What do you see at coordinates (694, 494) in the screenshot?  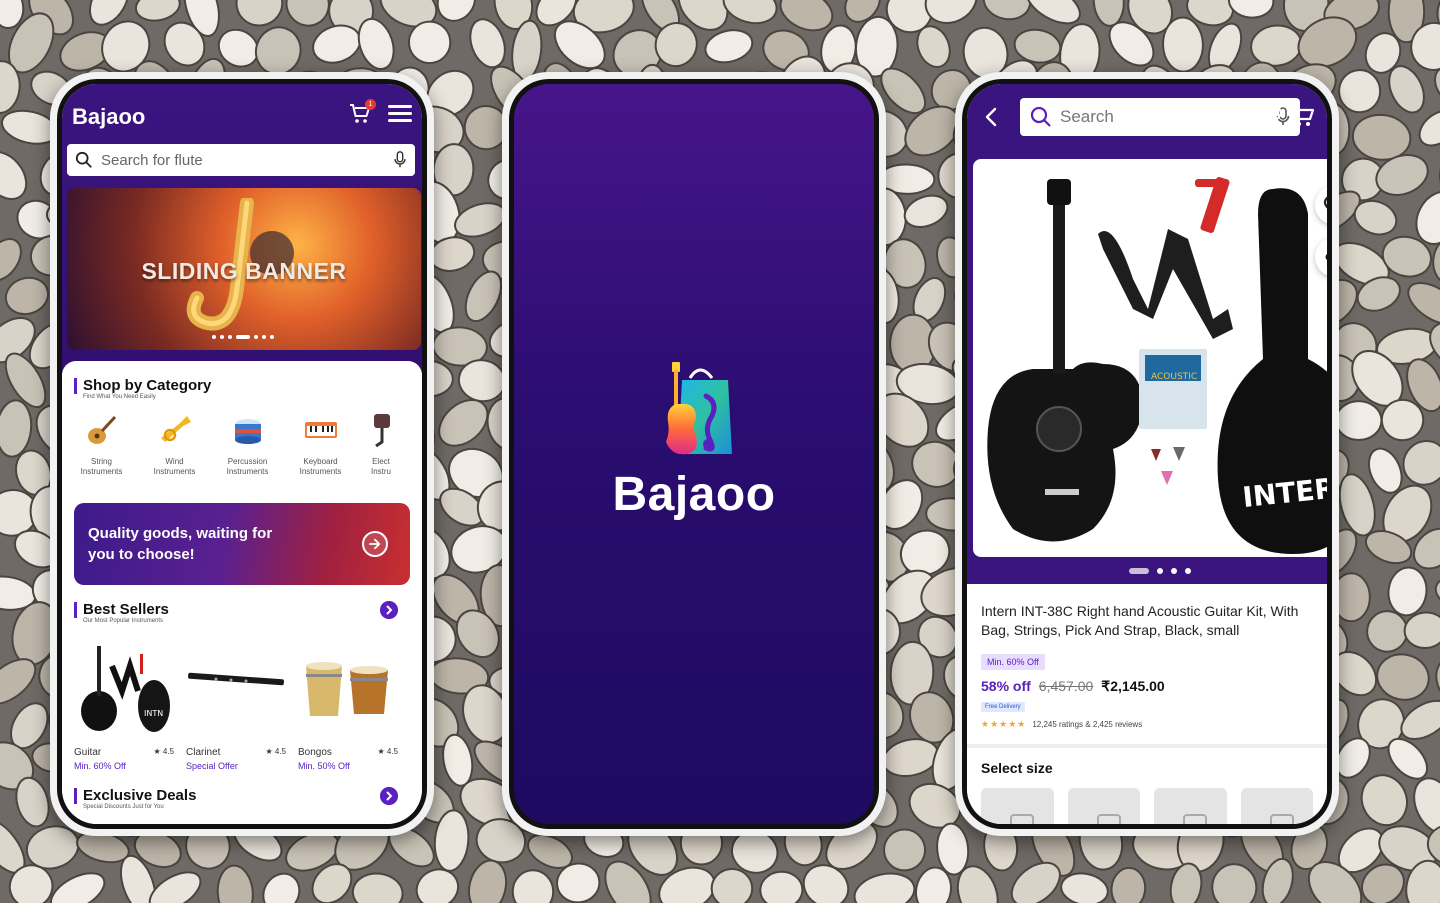 I see `splash-brand-name: Bajaoo` at bounding box center [694, 494].